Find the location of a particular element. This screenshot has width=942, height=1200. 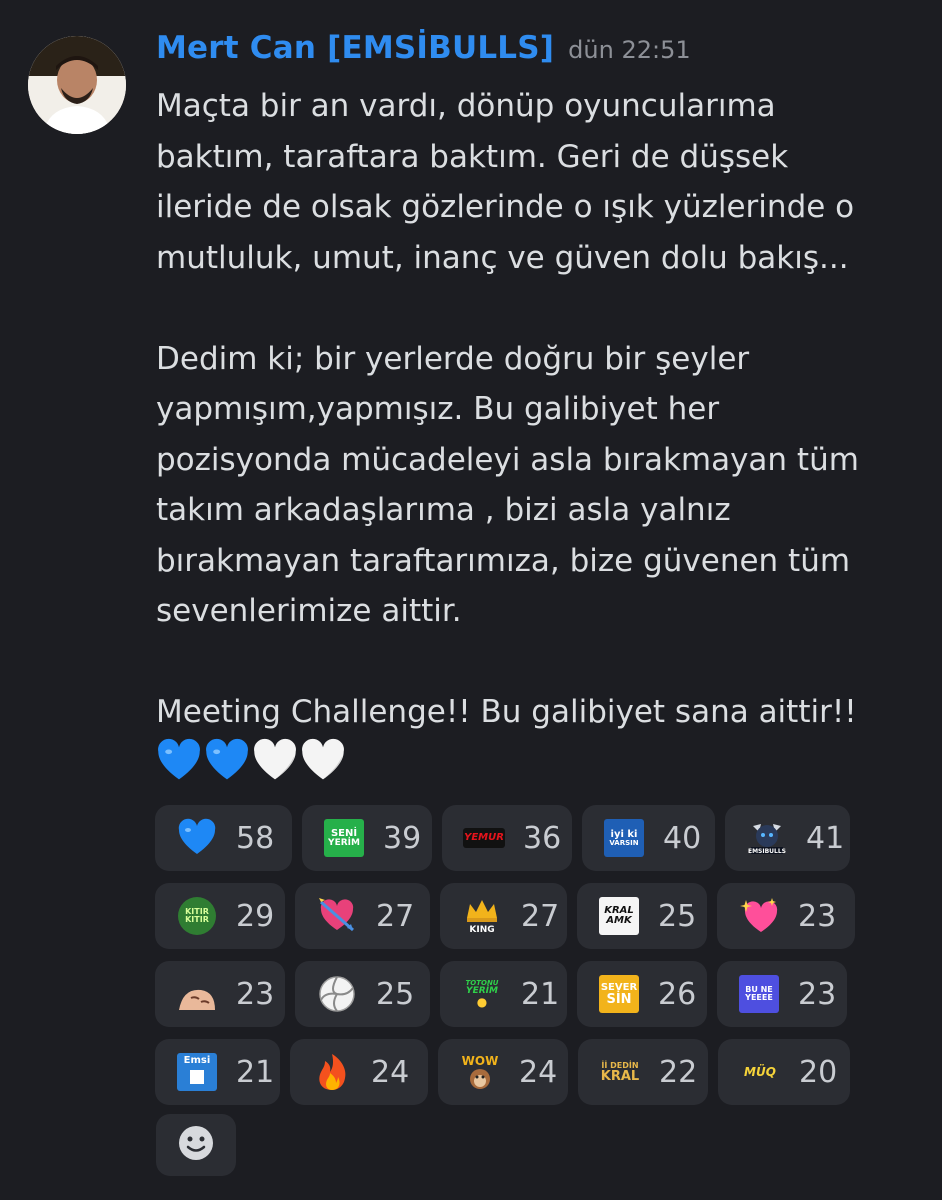

reaction-volleyball: 25 is located at coordinates (362, 994).